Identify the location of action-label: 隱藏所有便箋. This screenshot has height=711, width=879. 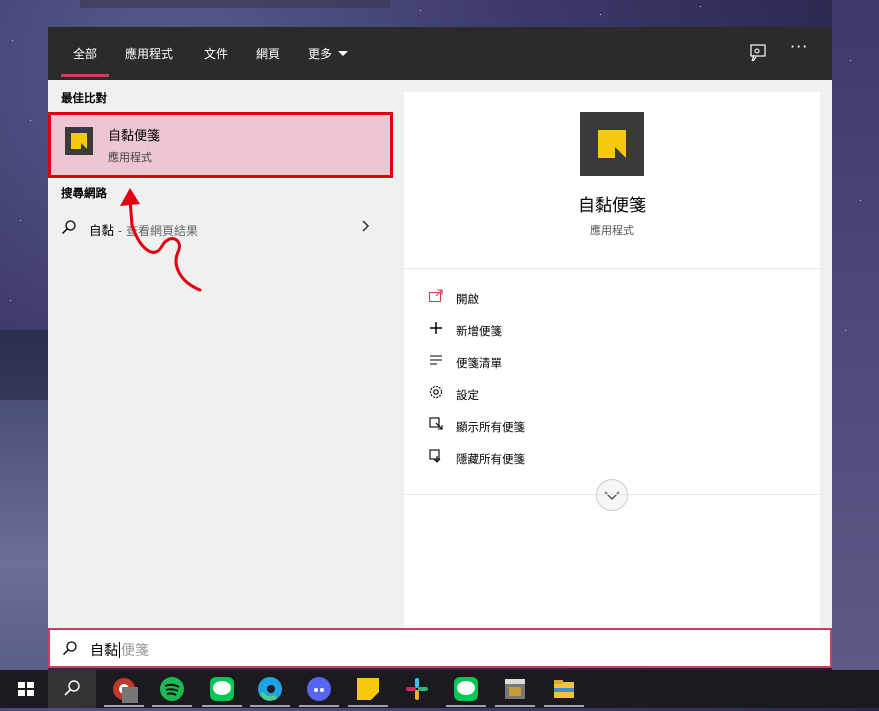
(490, 459).